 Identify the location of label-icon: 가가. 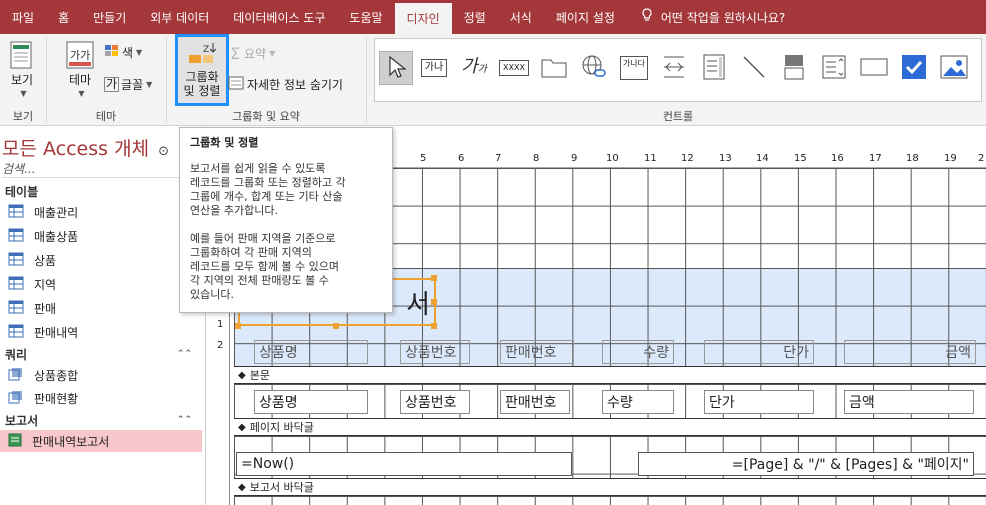
(474, 68).